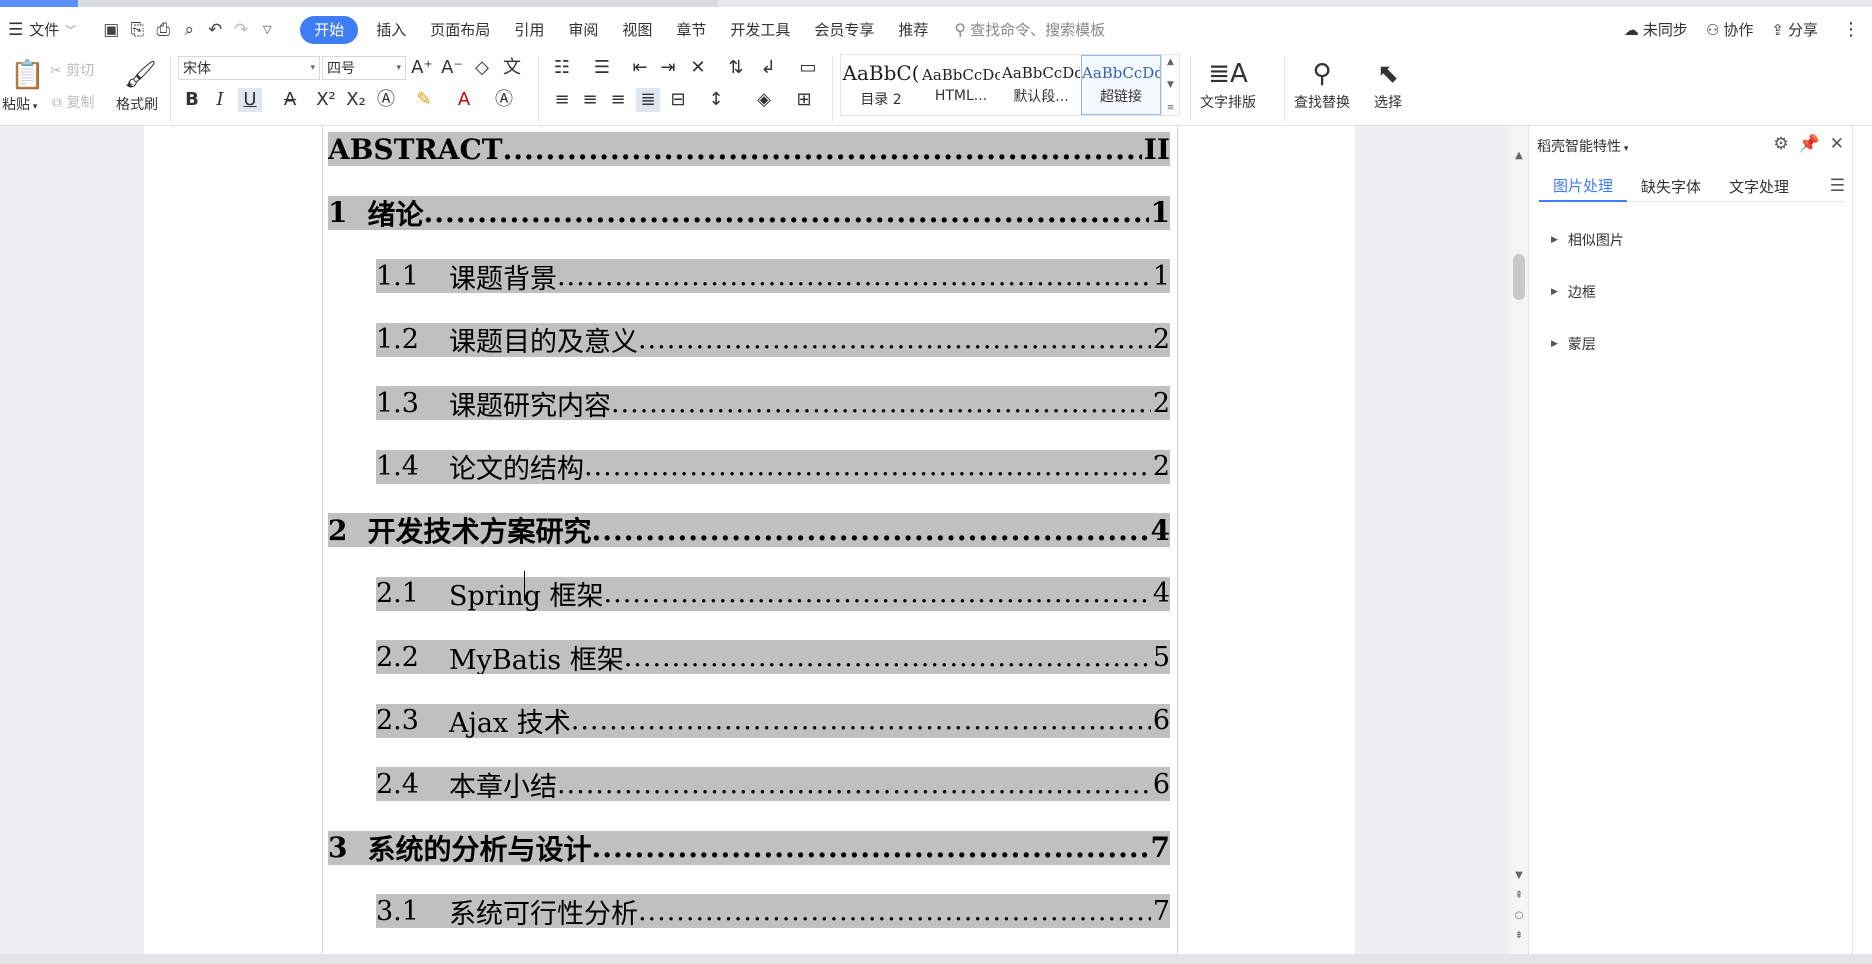 Image resolution: width=1872 pixels, height=964 pixels. What do you see at coordinates (602, 68) in the screenshot?
I see `numbering-icon: ☰` at bounding box center [602, 68].